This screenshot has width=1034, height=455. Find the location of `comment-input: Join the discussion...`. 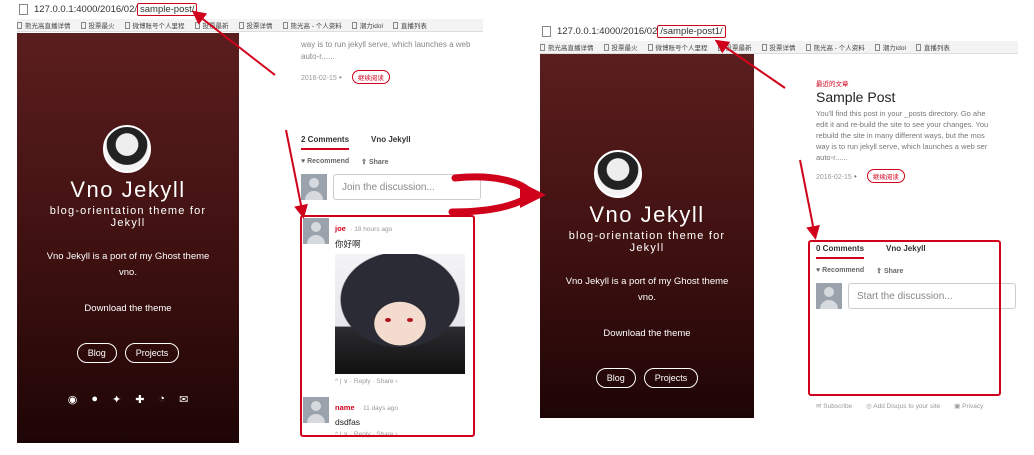

comment-input: Join the discussion... is located at coordinates (407, 187).